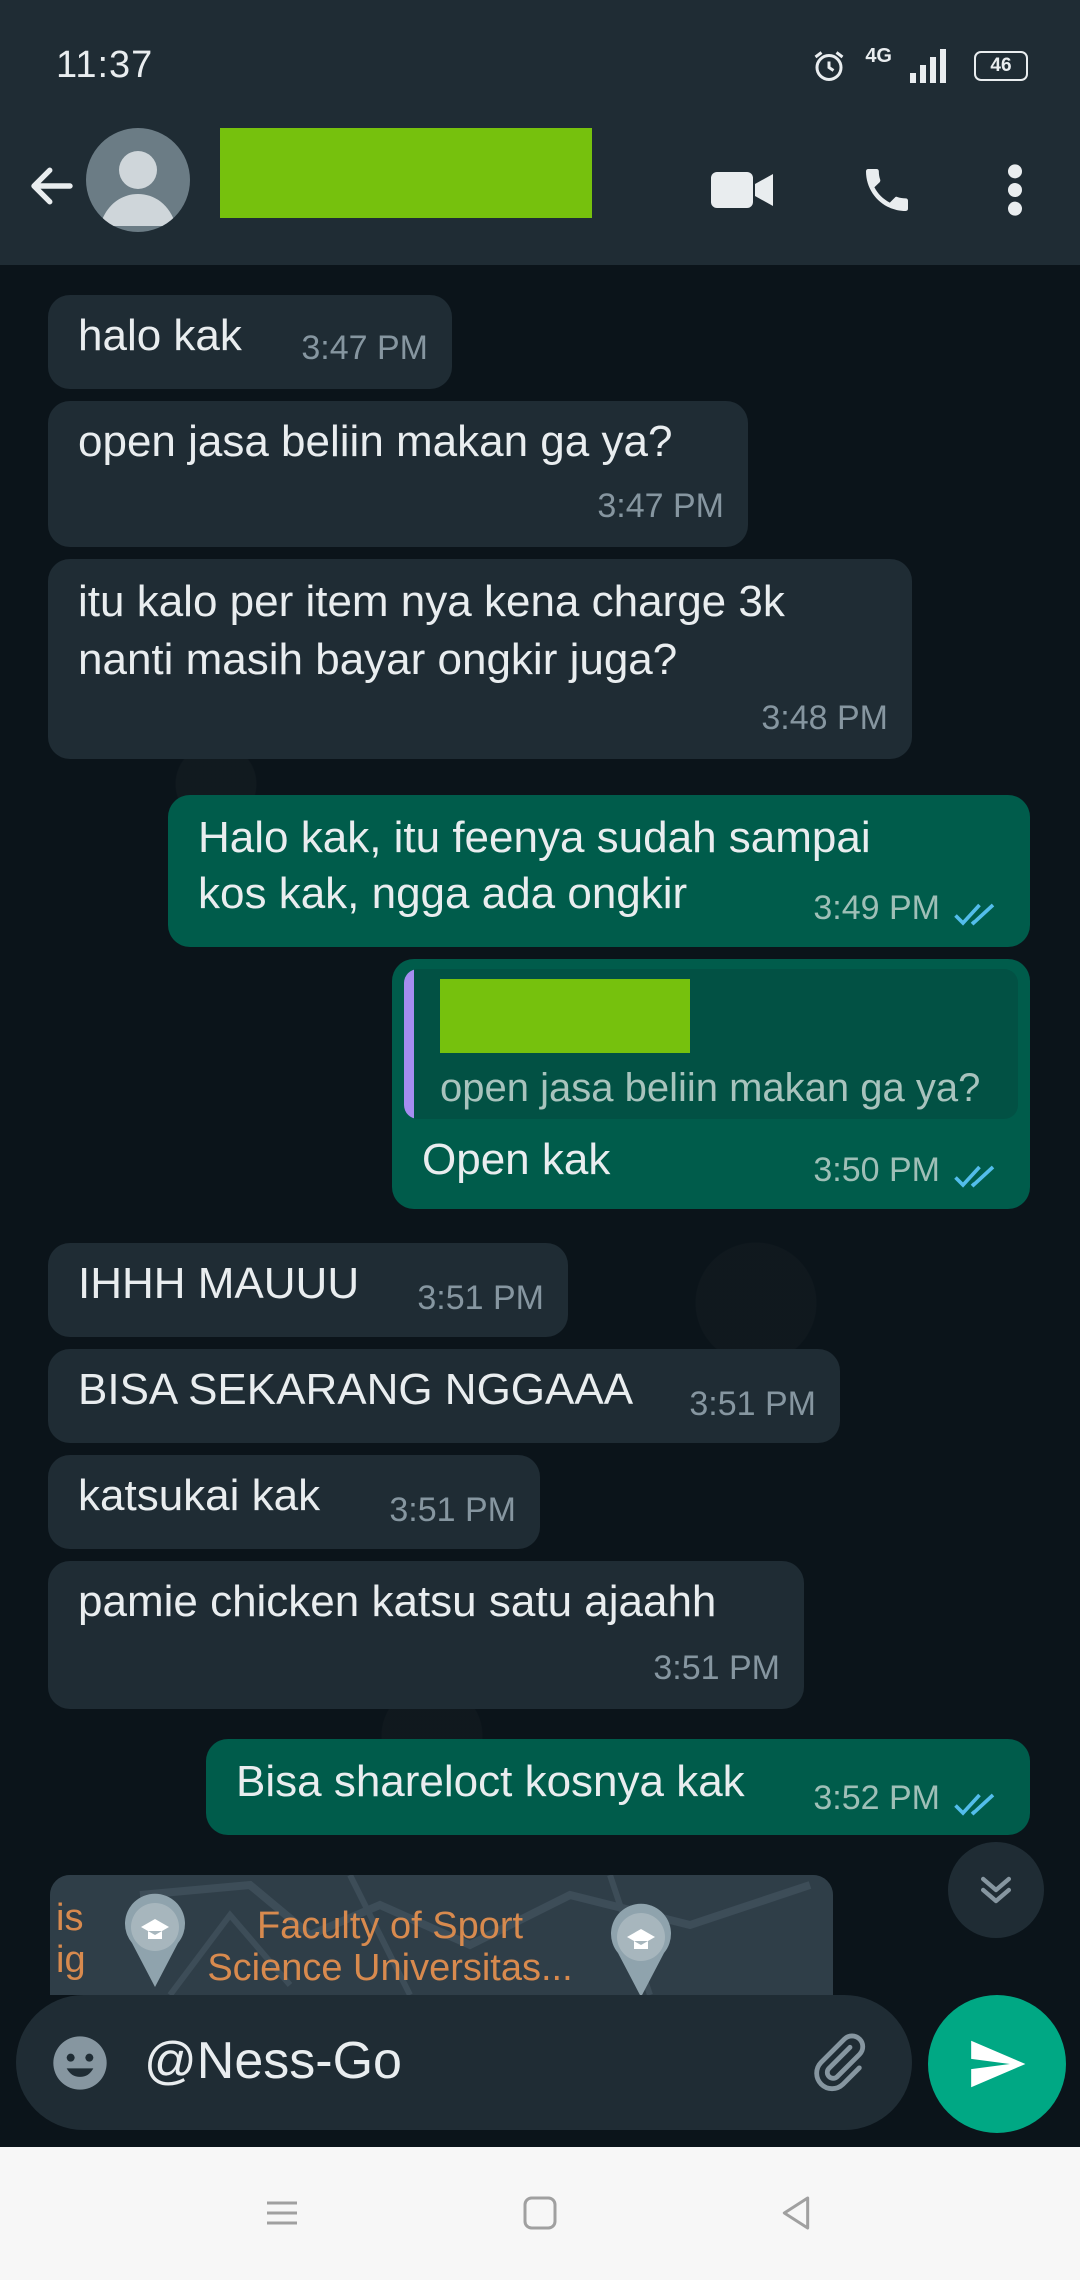  Describe the element at coordinates (490, 1781) in the screenshot. I see `message-text: Bisa shareloct kosnya kak` at that location.